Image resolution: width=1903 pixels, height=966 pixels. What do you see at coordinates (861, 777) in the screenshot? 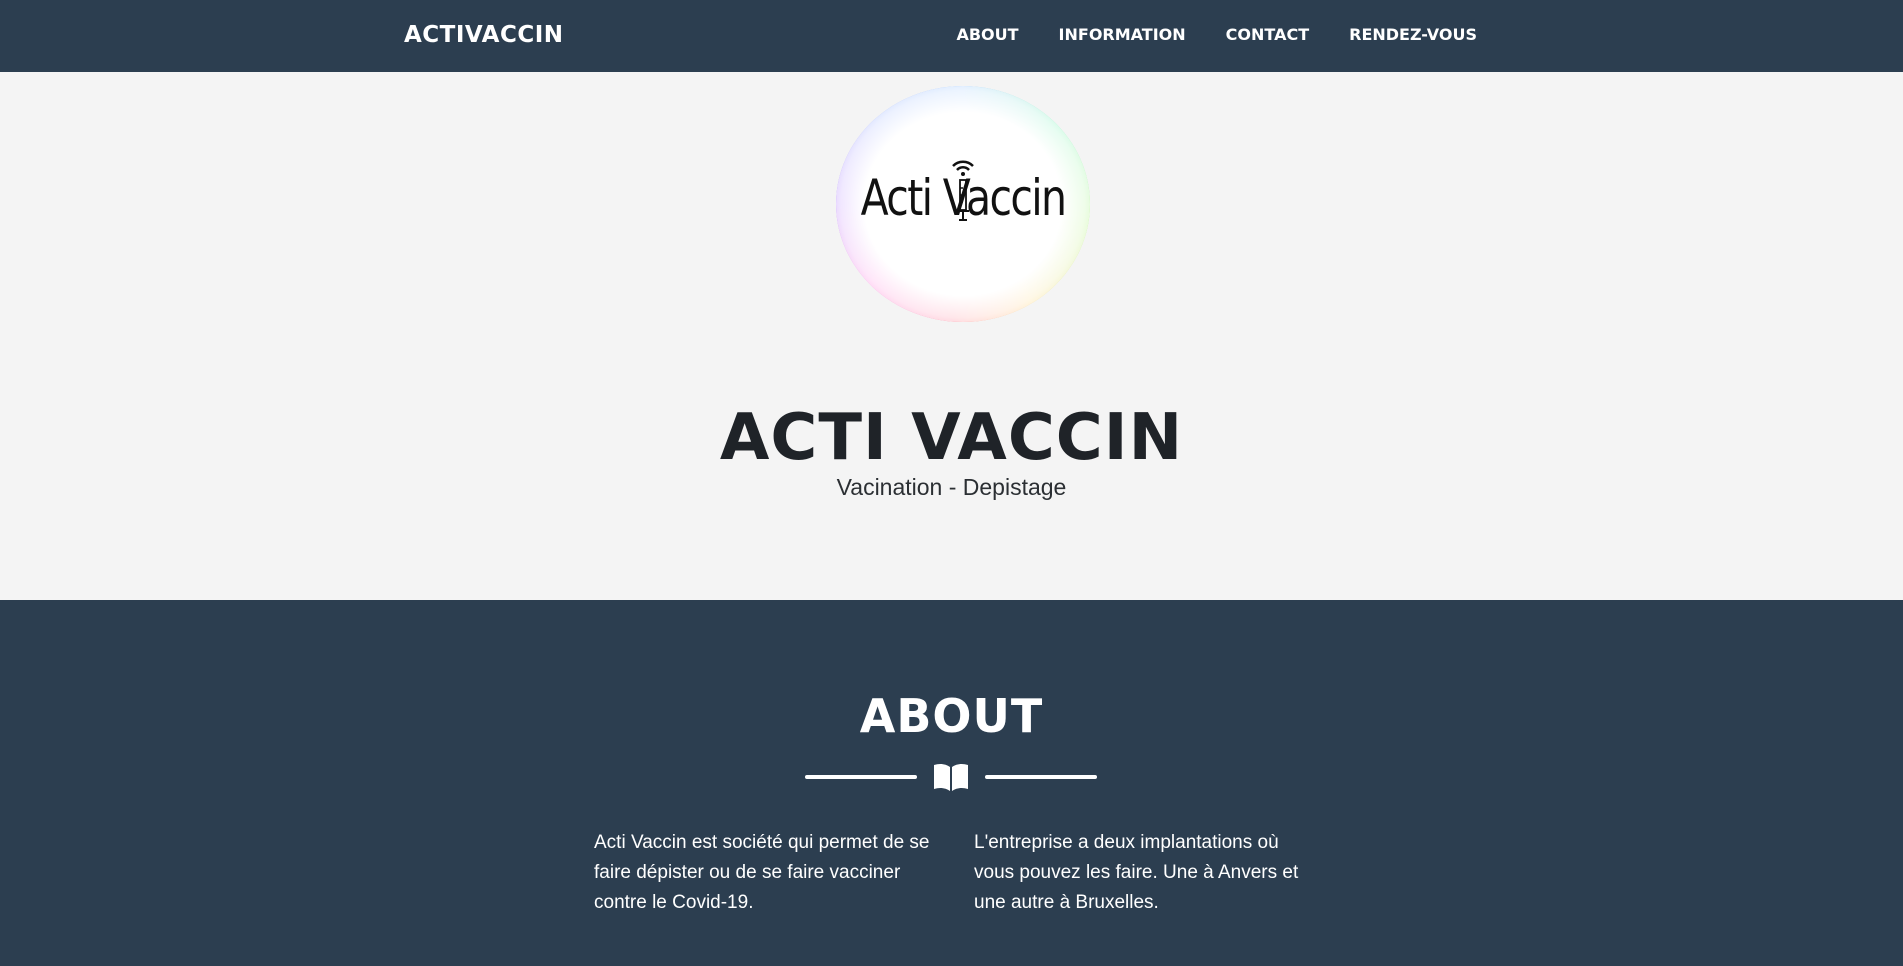
I see `divider-line-left` at bounding box center [861, 777].